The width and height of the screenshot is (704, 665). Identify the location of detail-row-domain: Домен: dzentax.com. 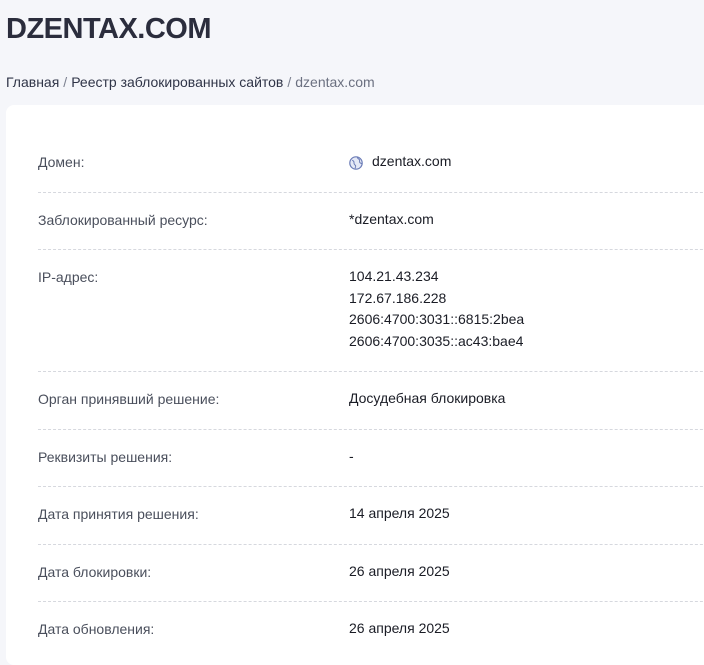
(371, 164).